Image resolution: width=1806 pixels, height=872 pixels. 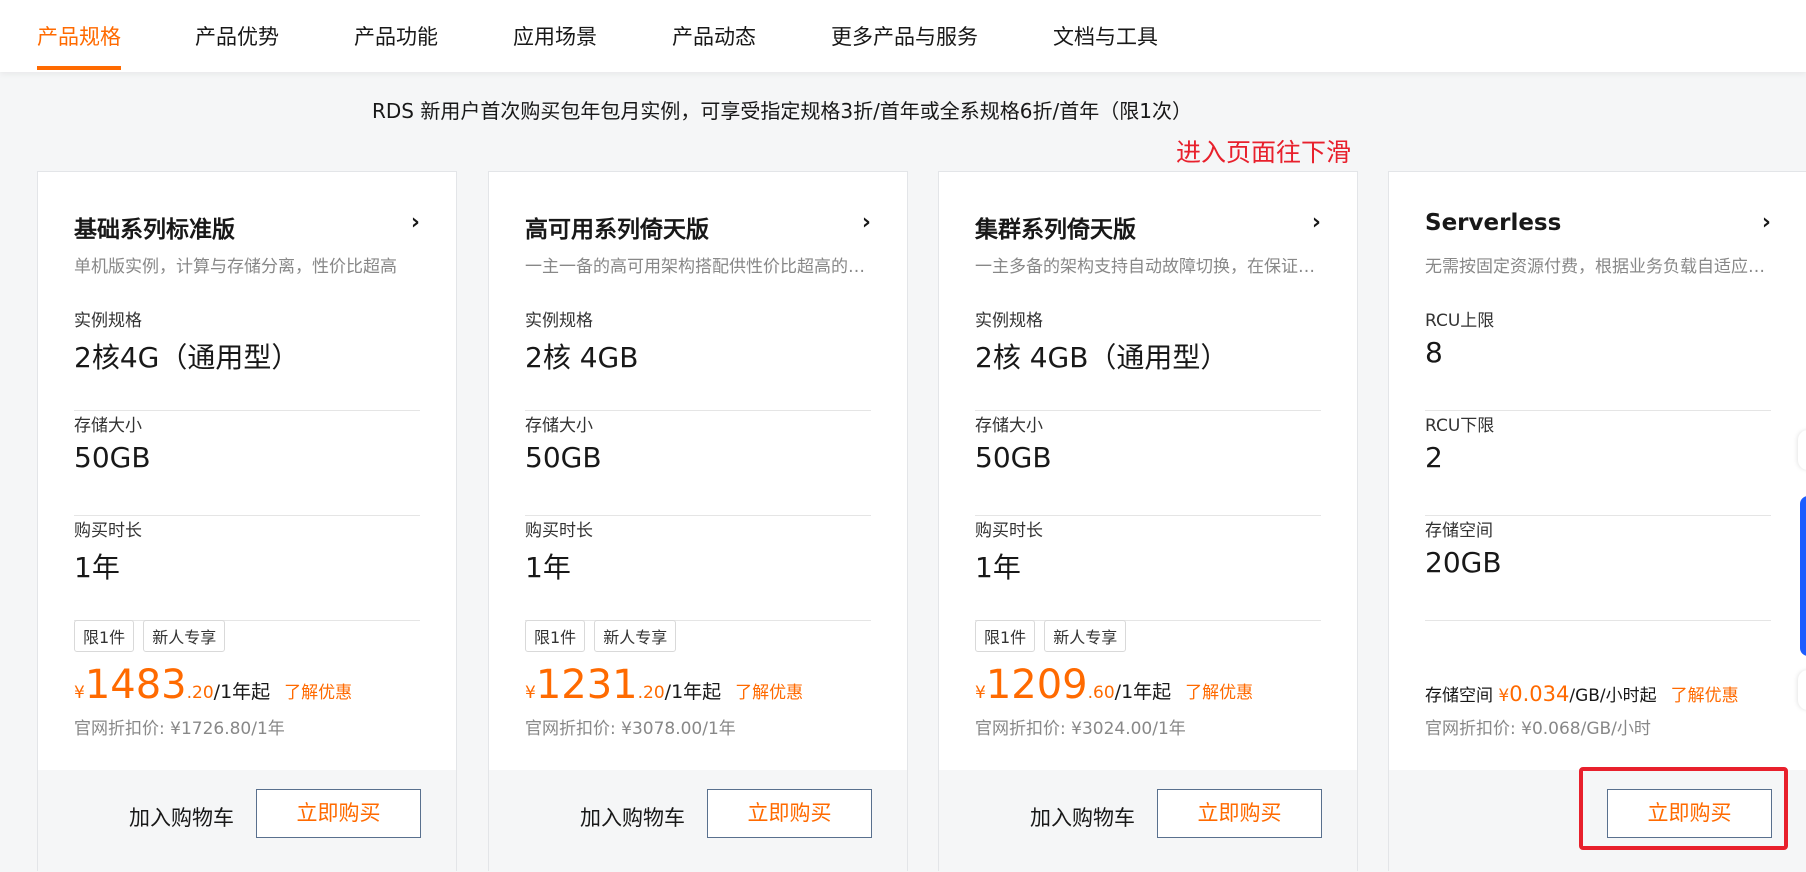 I want to click on spec-label: 存储大小, so click(x=108, y=426).